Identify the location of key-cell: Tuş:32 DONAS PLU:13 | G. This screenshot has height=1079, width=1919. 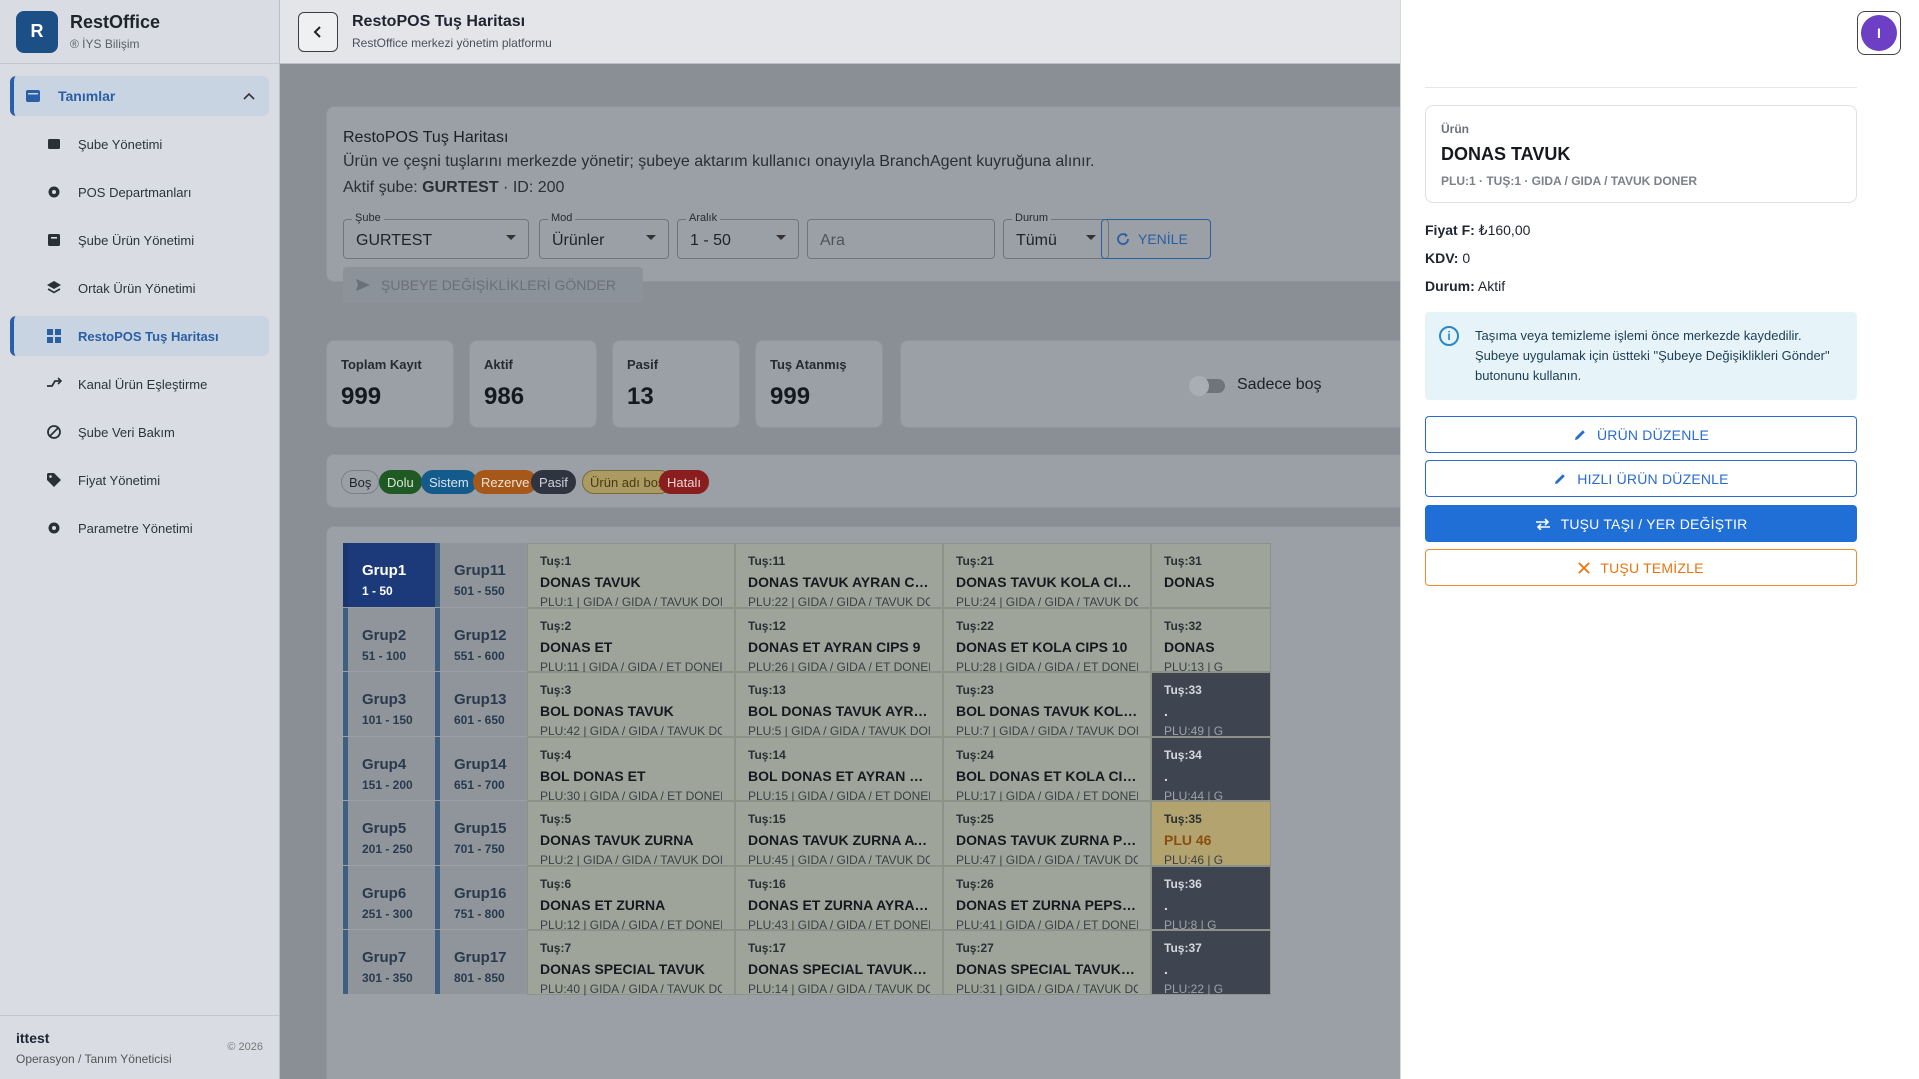
(1211, 640).